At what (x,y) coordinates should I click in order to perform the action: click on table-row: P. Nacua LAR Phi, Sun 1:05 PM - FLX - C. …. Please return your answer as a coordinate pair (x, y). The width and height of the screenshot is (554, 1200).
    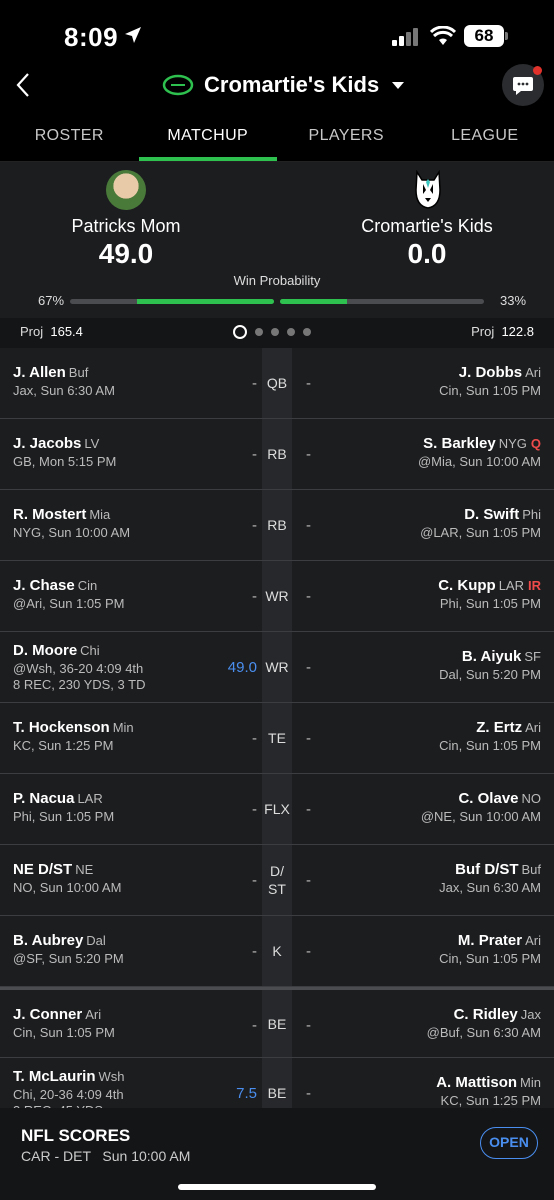
    Looking at the image, I should click on (277, 809).